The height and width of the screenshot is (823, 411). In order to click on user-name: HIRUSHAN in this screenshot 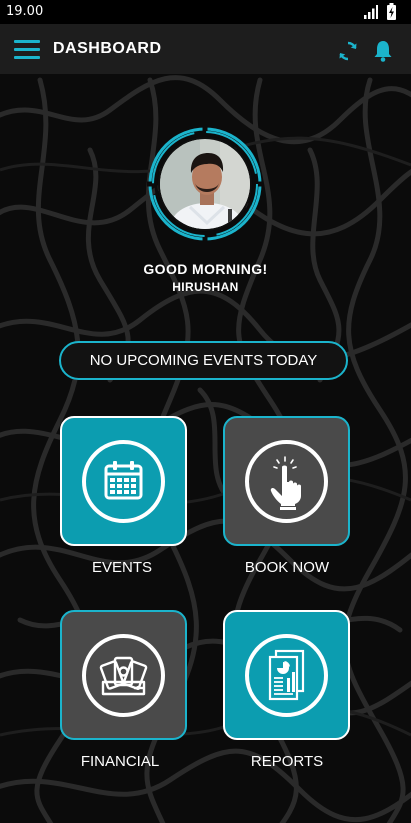, I will do `click(205, 287)`.